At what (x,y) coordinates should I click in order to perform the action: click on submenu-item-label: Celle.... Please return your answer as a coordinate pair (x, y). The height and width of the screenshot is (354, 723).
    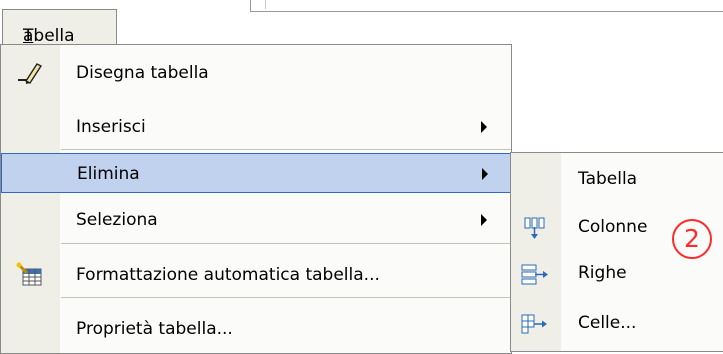
    Looking at the image, I should click on (607, 323).